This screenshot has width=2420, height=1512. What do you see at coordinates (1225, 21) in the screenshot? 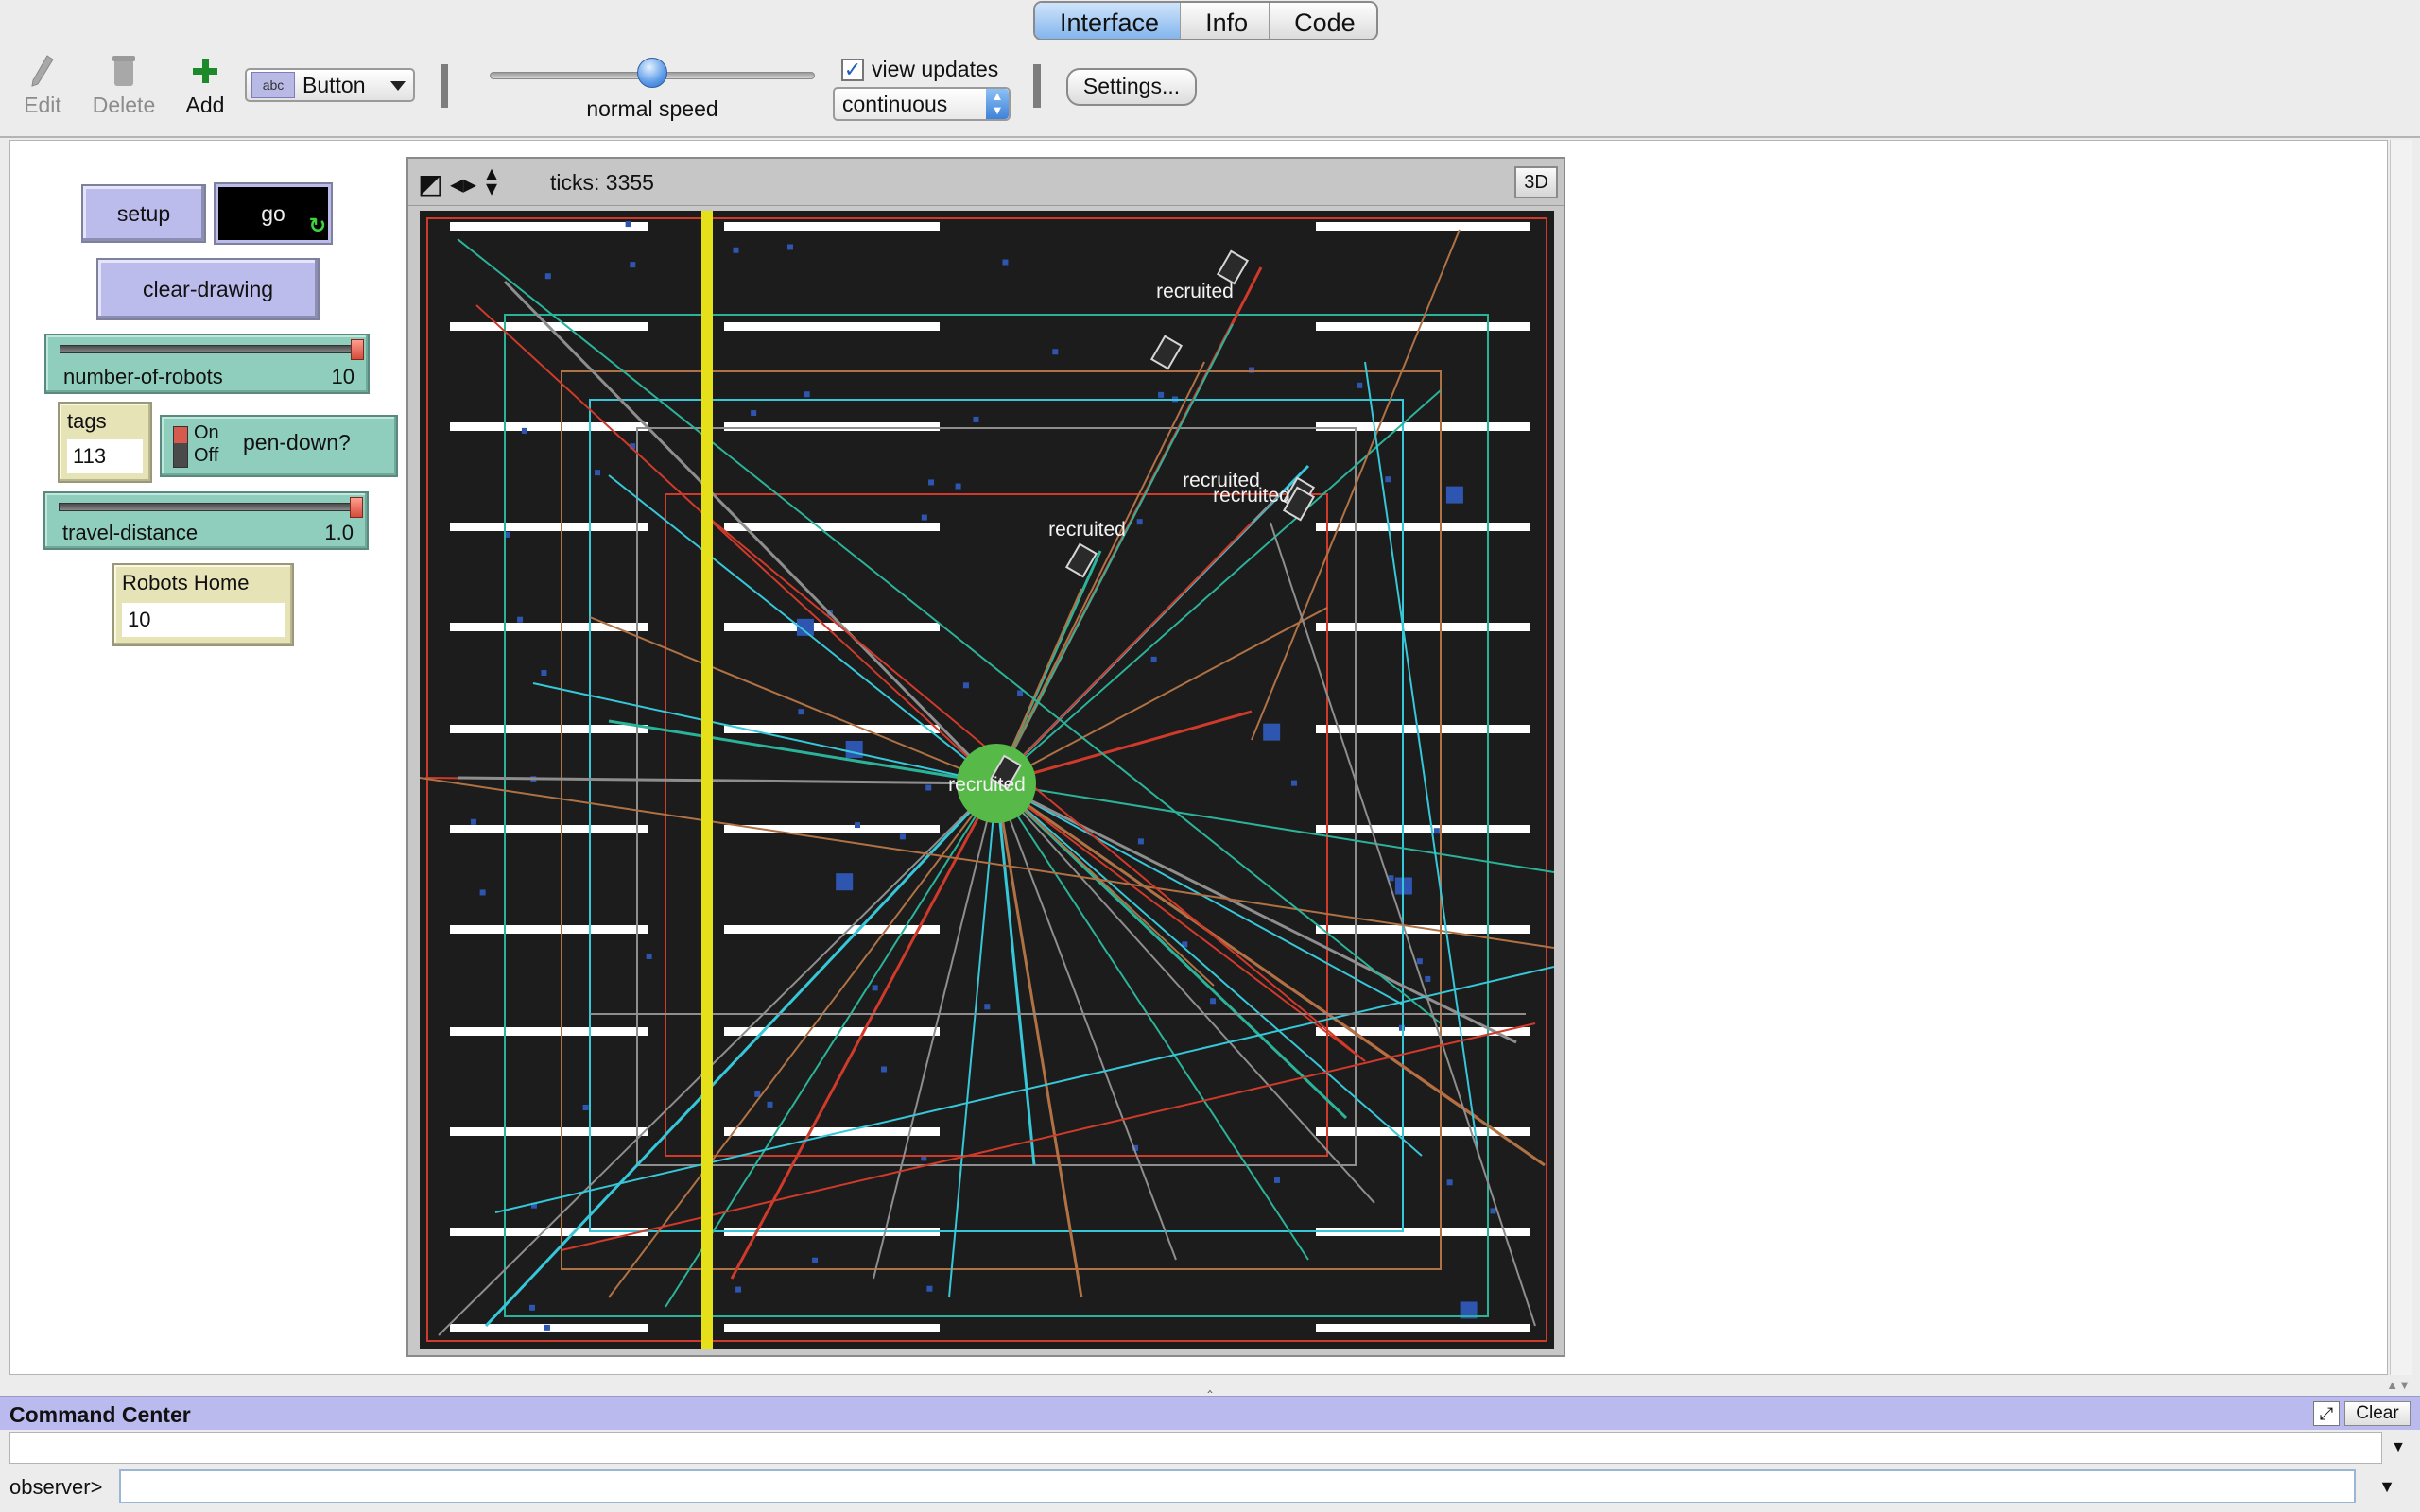
I see `tab-info: Info` at bounding box center [1225, 21].